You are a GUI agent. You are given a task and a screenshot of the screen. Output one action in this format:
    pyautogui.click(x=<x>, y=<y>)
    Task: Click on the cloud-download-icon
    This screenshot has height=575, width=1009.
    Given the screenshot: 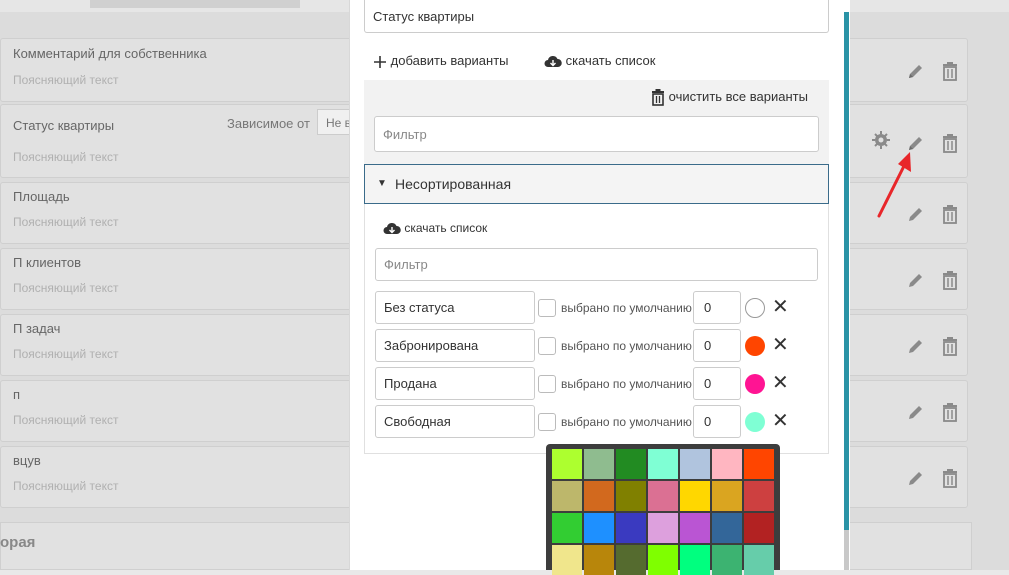 What is the action you would take?
    pyautogui.click(x=553, y=61)
    